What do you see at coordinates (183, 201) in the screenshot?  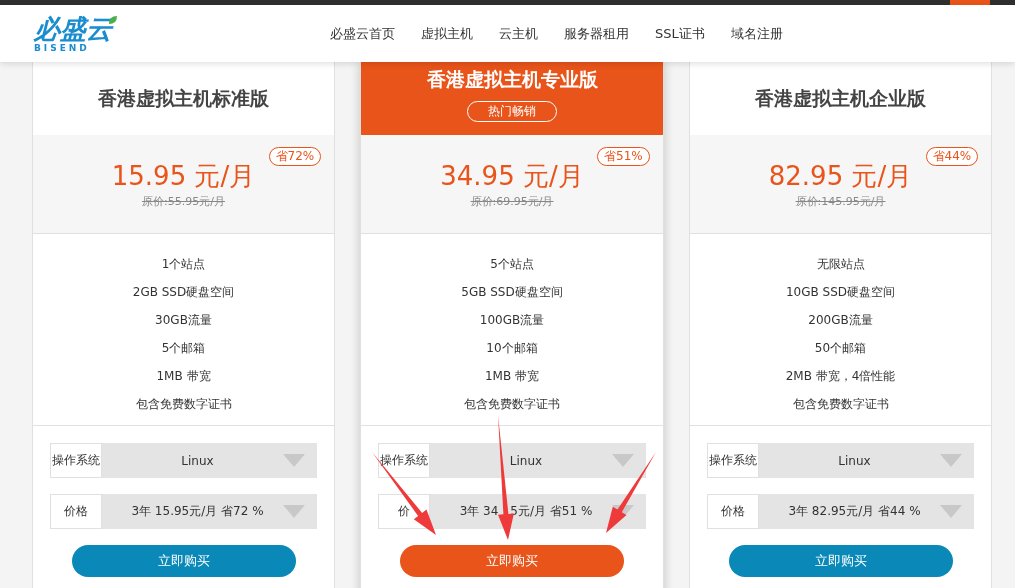 I see `original-price: 原价:55.95元/月` at bounding box center [183, 201].